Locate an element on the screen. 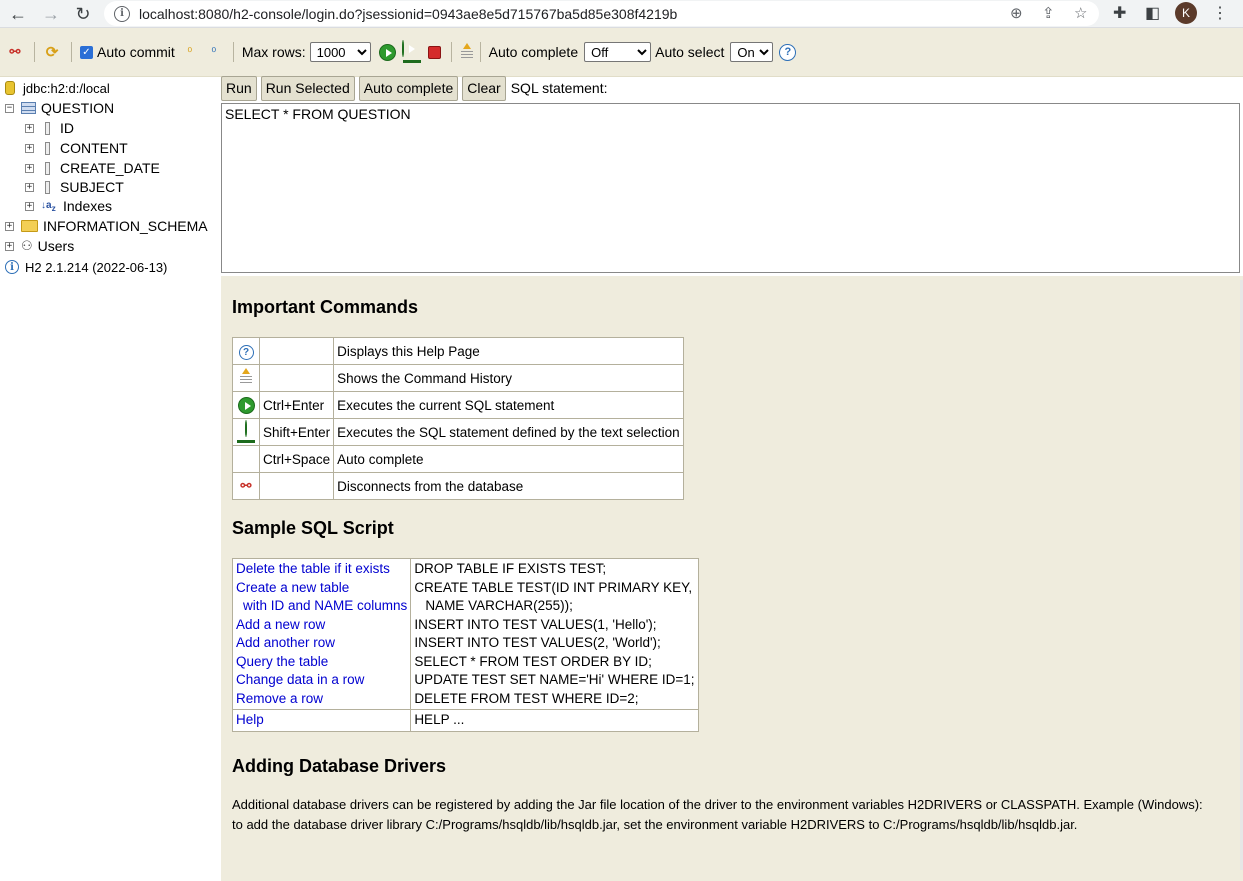 The image size is (1243, 881). rollback-icon: ⁰ is located at coordinates (214, 52).